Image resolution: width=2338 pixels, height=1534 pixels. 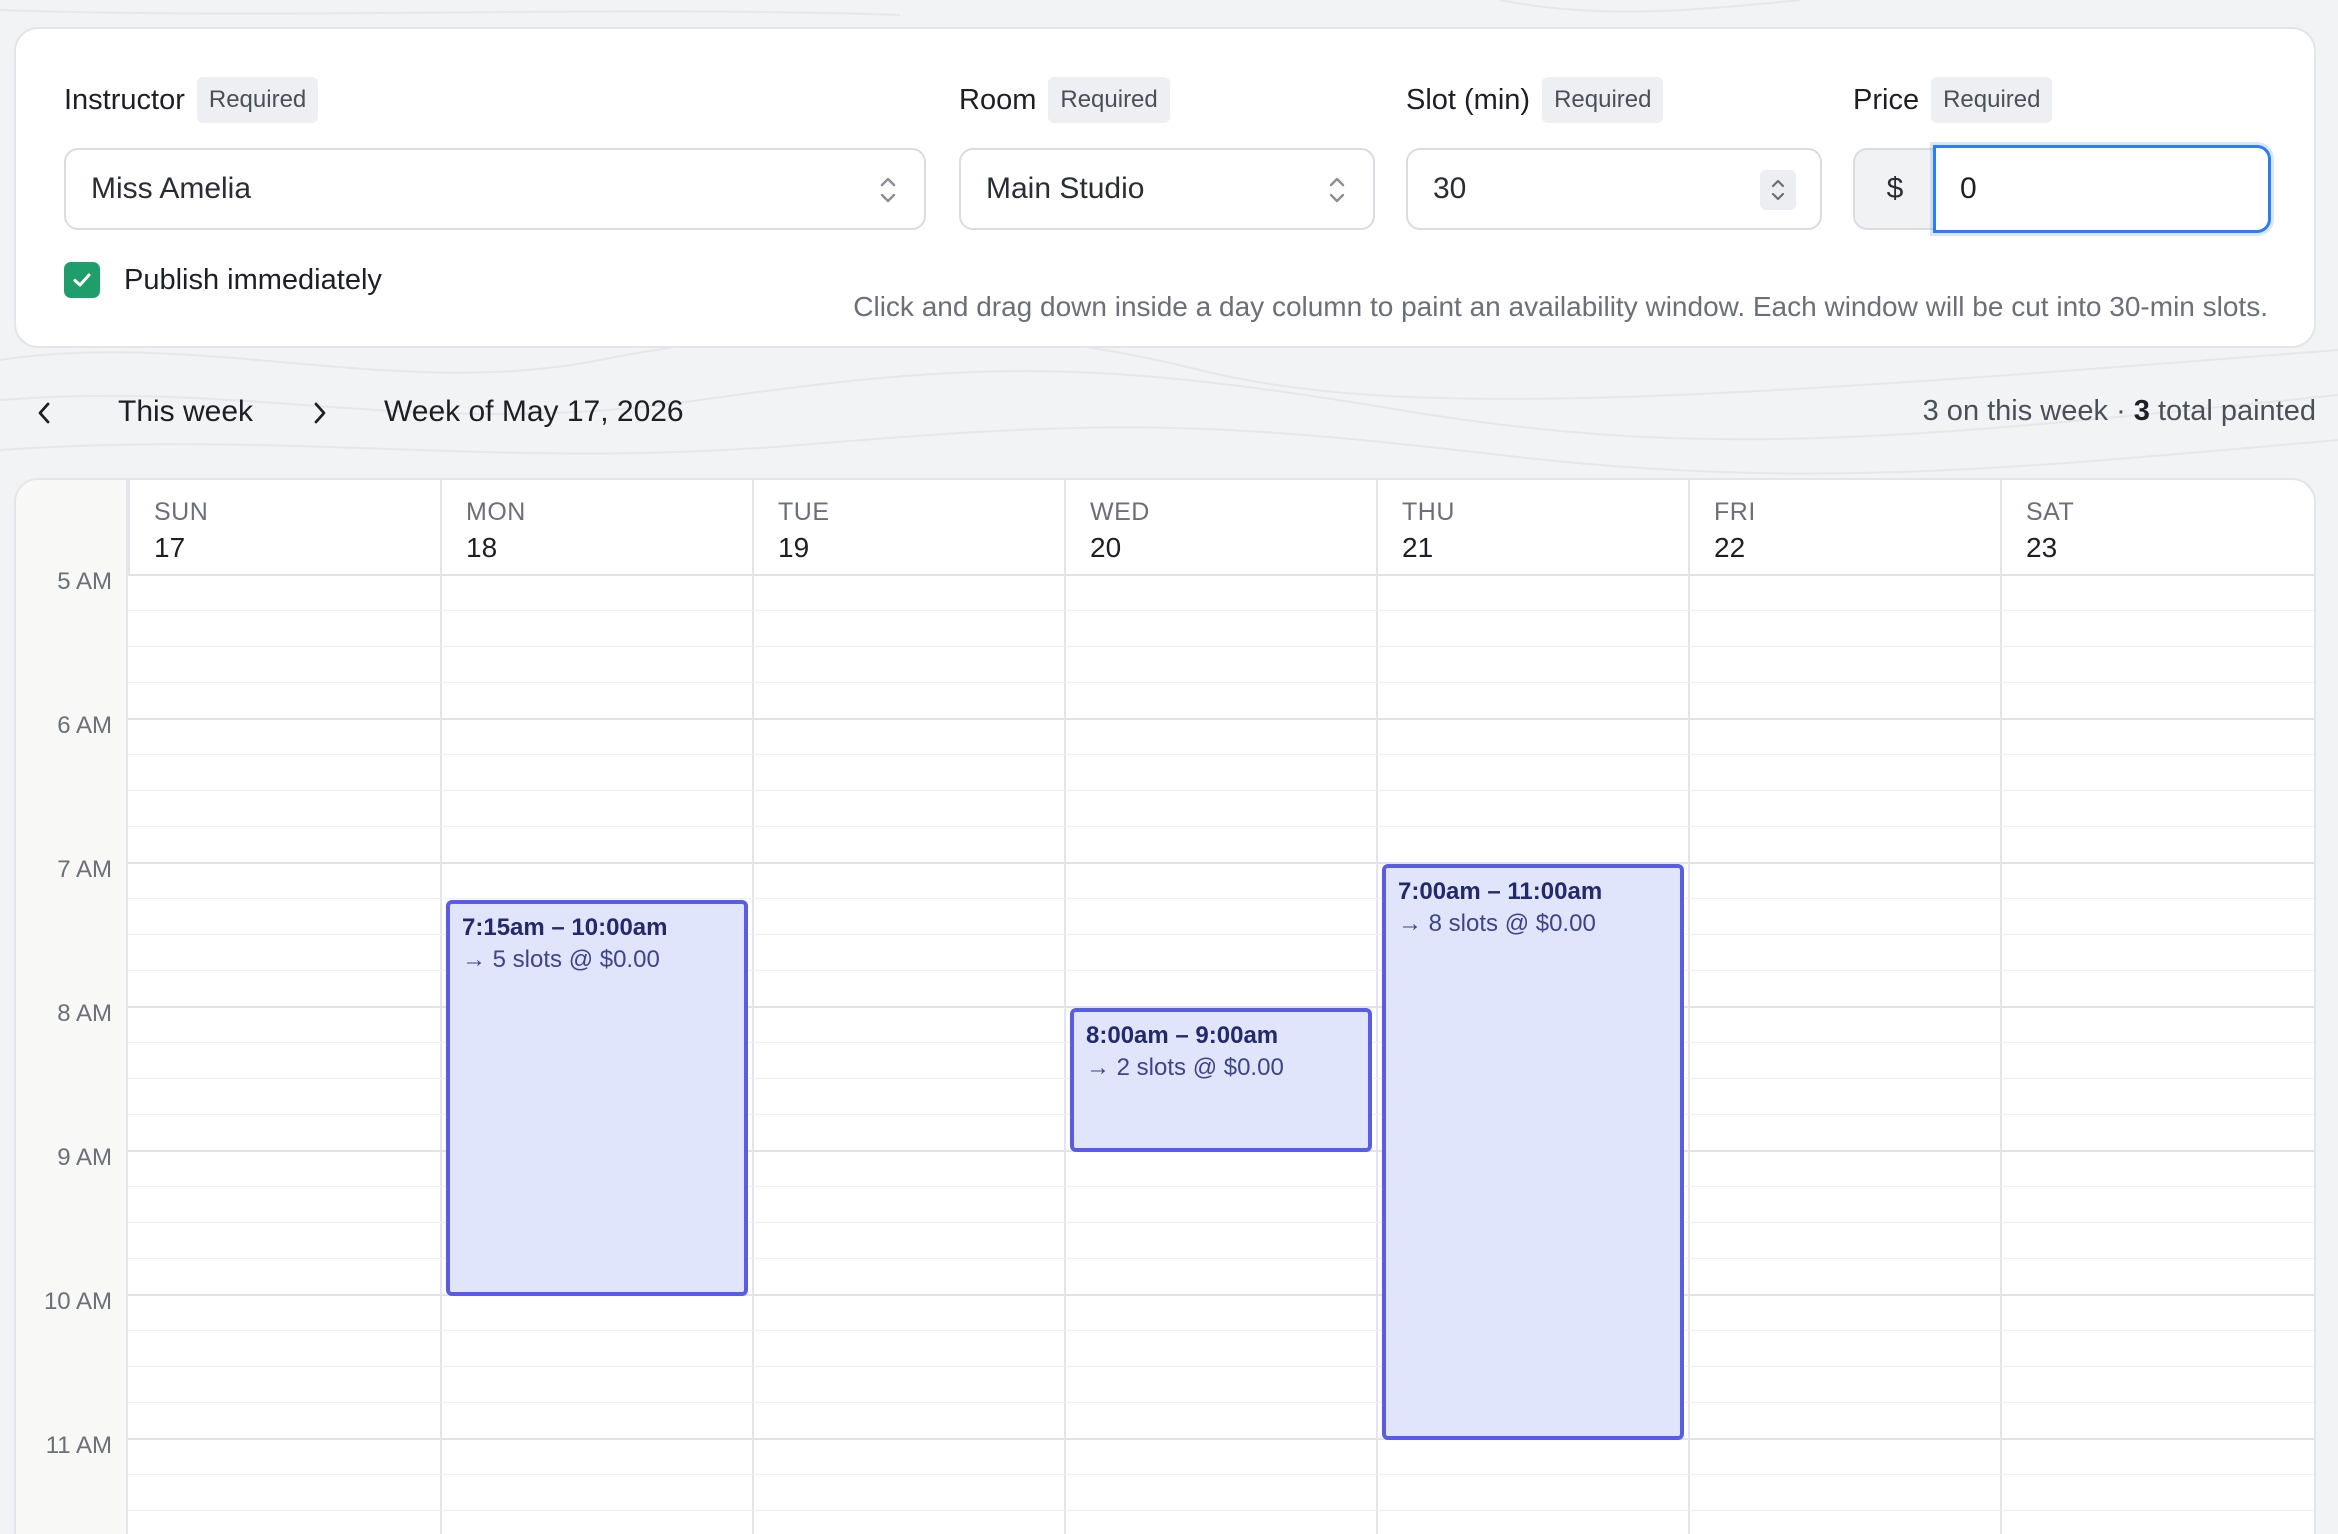 What do you see at coordinates (1450, 188) in the screenshot?
I see `slot-input-value: 30` at bounding box center [1450, 188].